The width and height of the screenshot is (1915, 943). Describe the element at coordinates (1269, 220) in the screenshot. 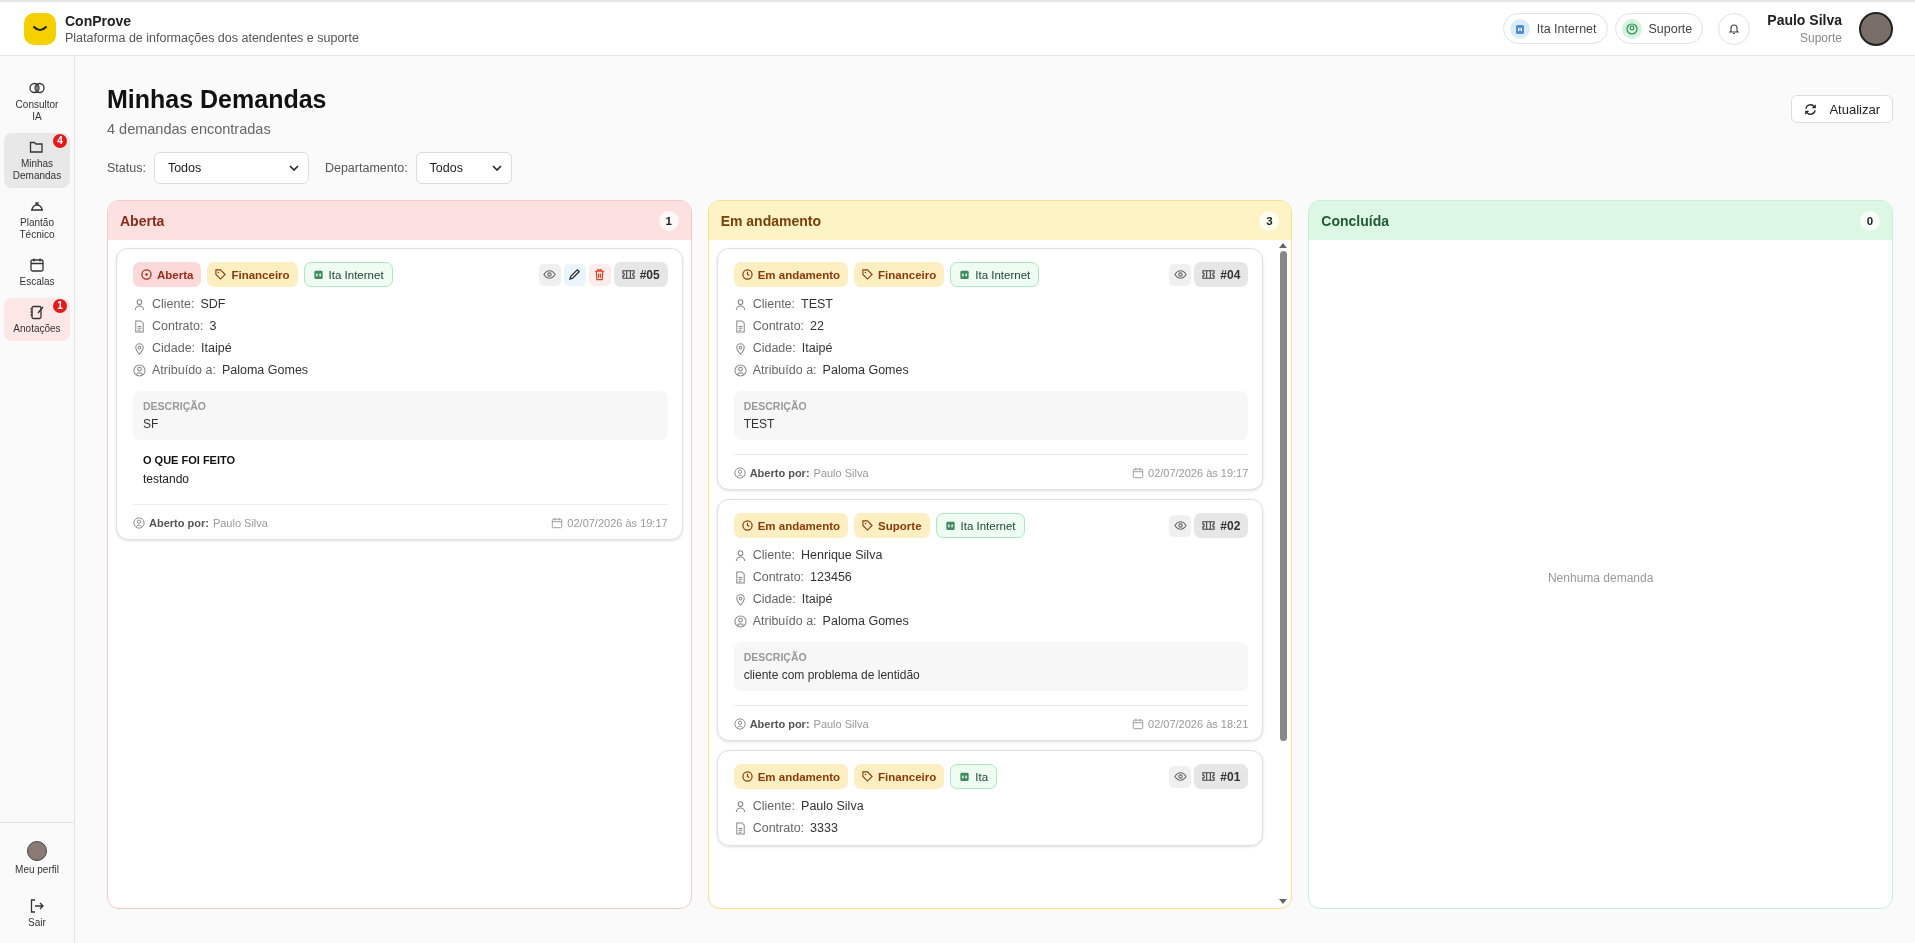

I see `count-badge: 3` at that location.